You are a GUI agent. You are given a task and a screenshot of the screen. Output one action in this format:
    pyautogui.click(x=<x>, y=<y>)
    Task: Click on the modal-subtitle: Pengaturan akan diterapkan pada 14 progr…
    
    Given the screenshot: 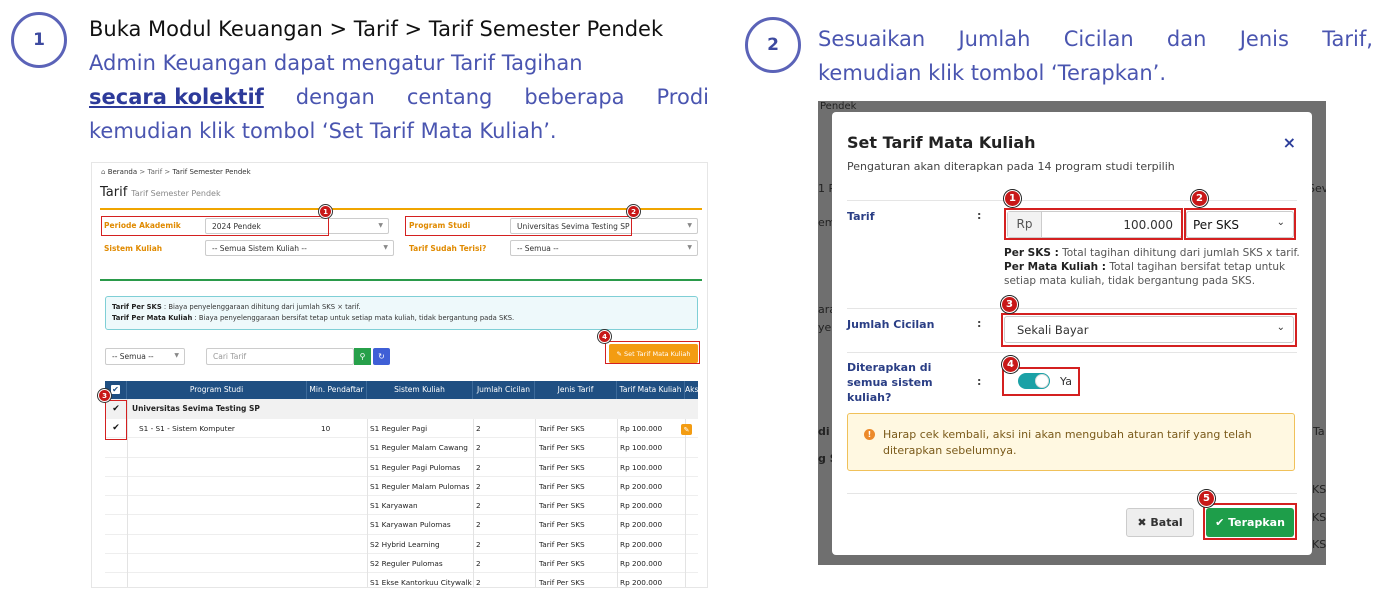 What is the action you would take?
    pyautogui.click(x=1011, y=166)
    